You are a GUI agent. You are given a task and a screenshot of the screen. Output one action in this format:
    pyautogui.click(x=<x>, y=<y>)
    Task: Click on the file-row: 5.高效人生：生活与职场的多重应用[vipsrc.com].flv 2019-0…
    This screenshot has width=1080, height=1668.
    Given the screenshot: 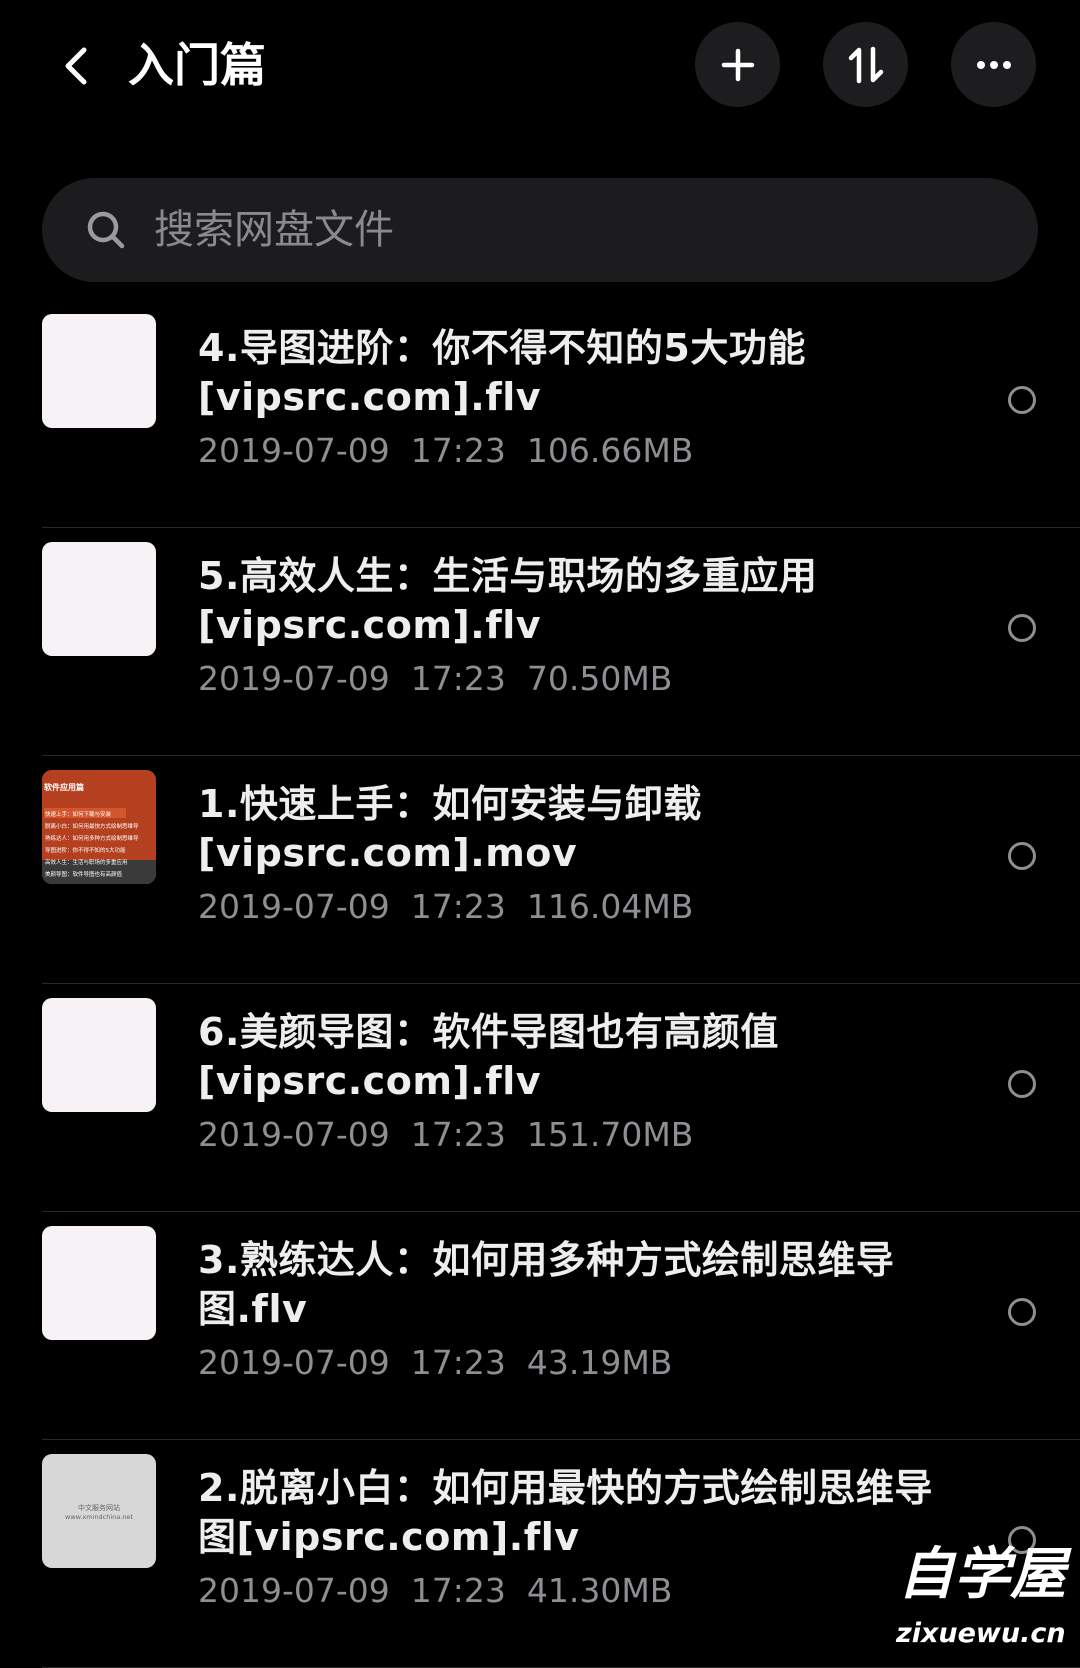 What is the action you would take?
    pyautogui.click(x=540, y=642)
    